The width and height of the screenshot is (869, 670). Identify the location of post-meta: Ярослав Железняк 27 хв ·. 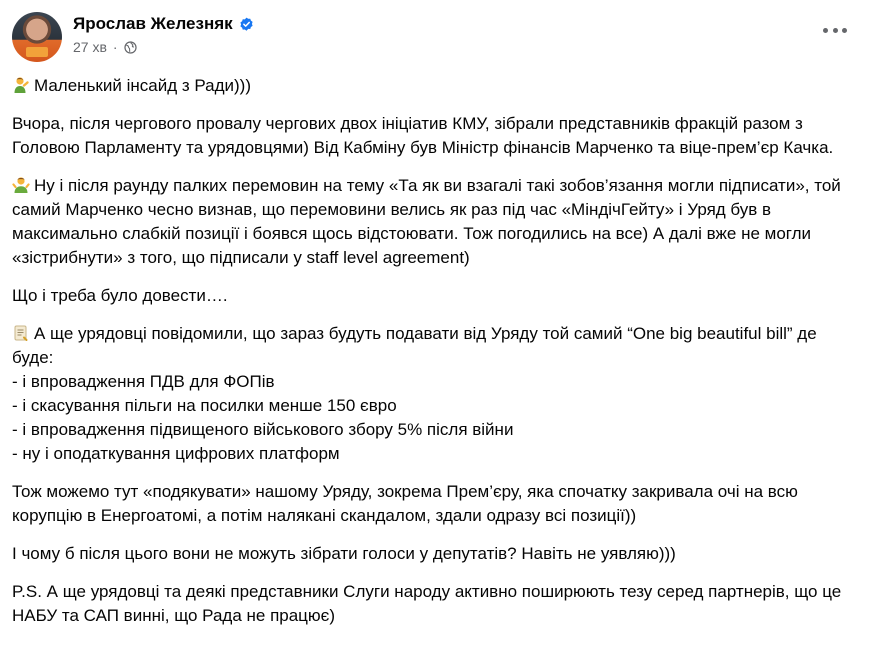
(163, 33).